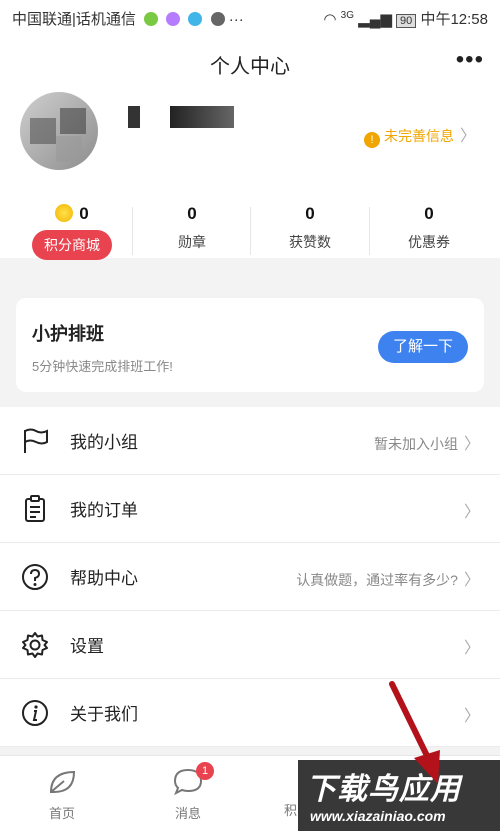  What do you see at coordinates (423, 347) in the screenshot?
I see `learn-more-button: 了解一下` at bounding box center [423, 347].